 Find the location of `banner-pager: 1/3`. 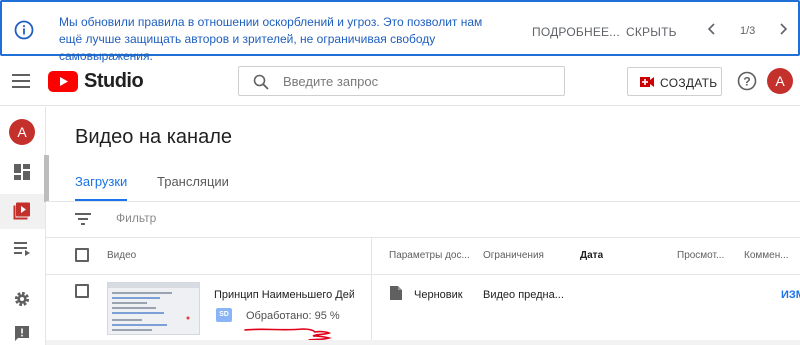

banner-pager: 1/3 is located at coordinates (748, 31).